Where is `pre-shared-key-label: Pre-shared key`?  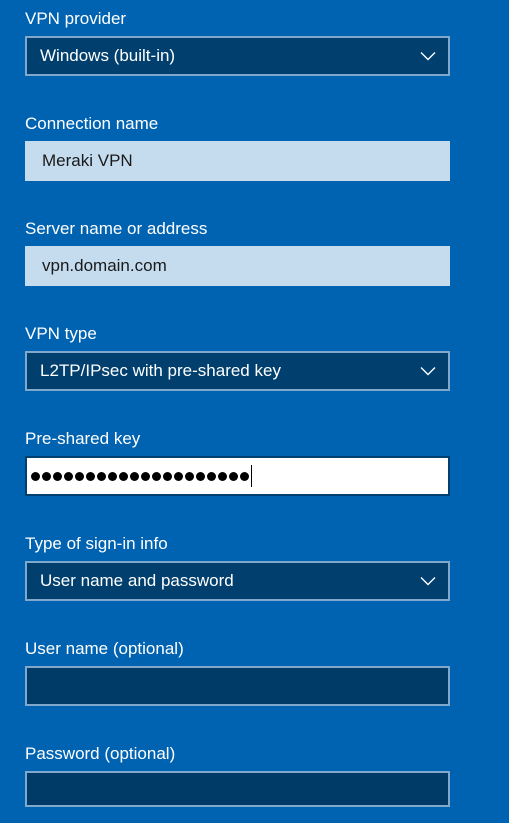
pre-shared-key-label: Pre-shared key is located at coordinates (83, 438).